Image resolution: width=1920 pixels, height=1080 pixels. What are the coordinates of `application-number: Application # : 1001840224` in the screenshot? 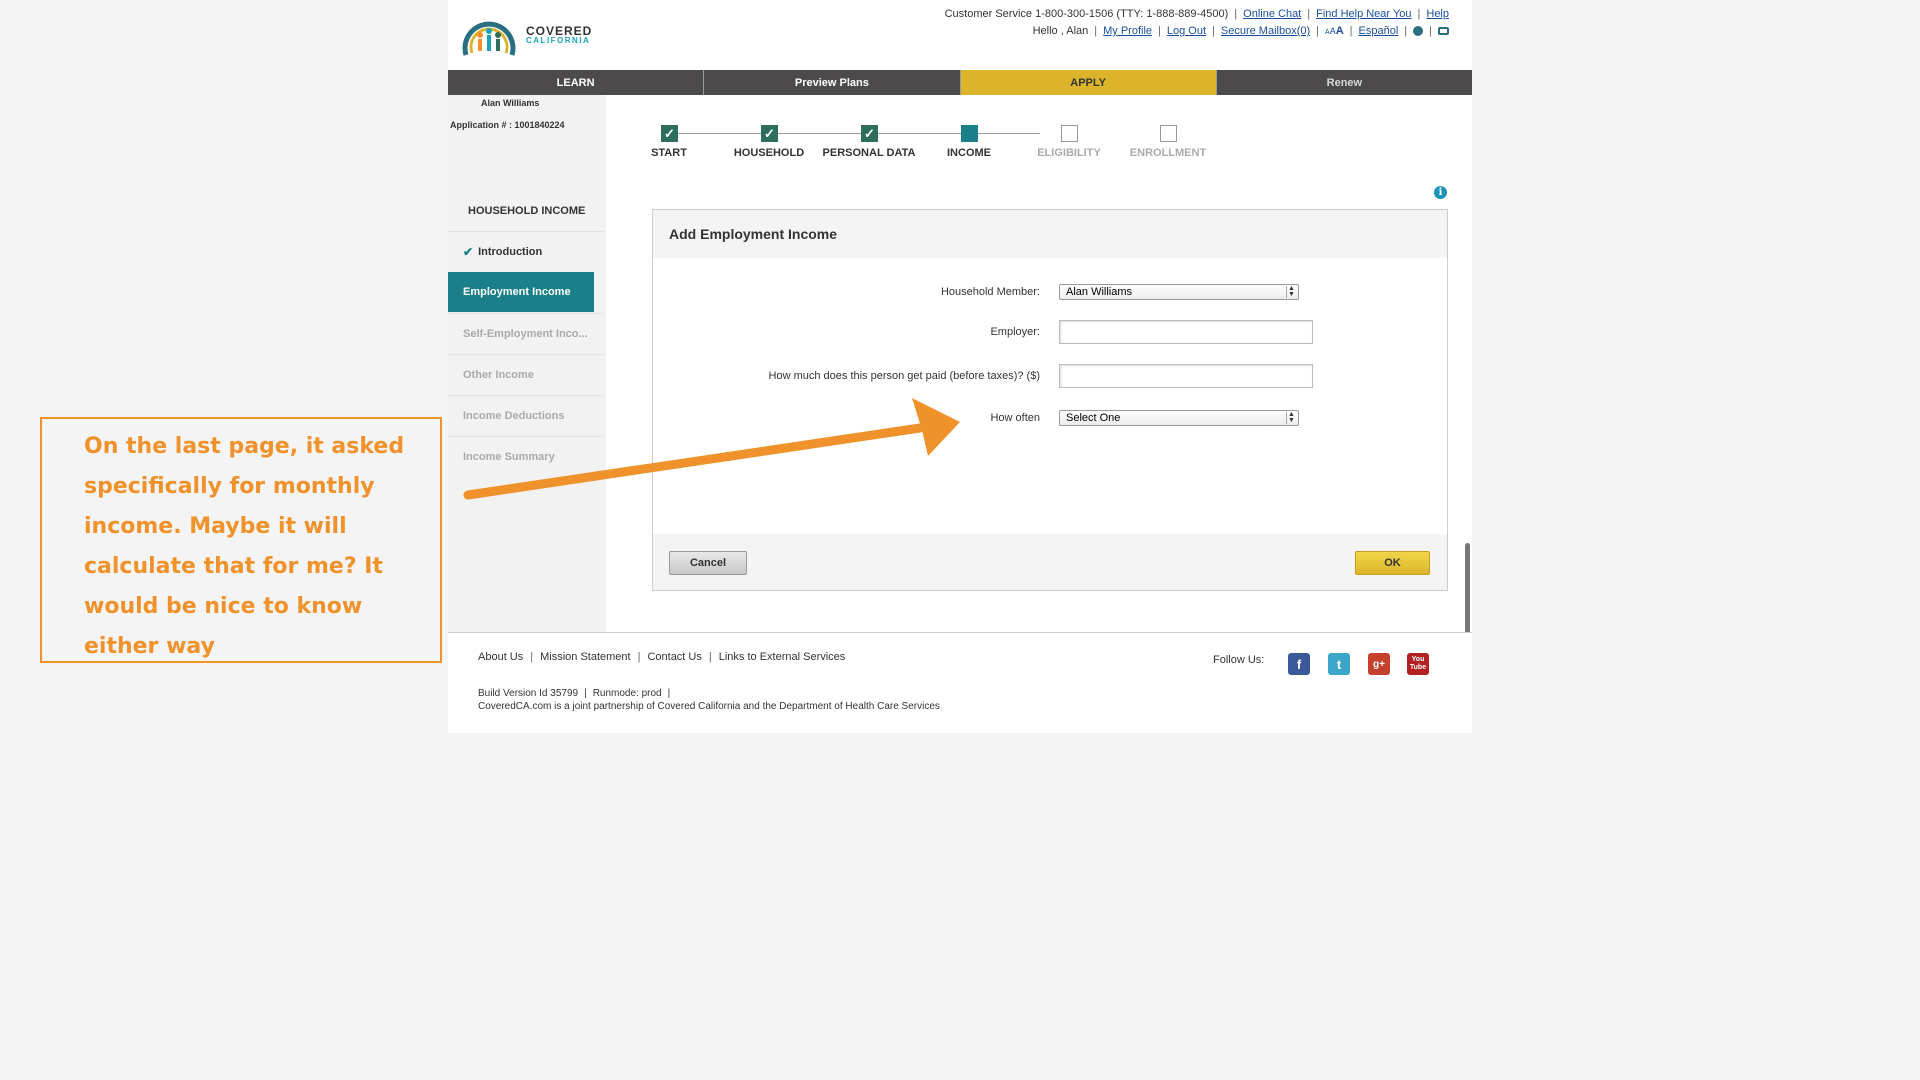 It's located at (507, 125).